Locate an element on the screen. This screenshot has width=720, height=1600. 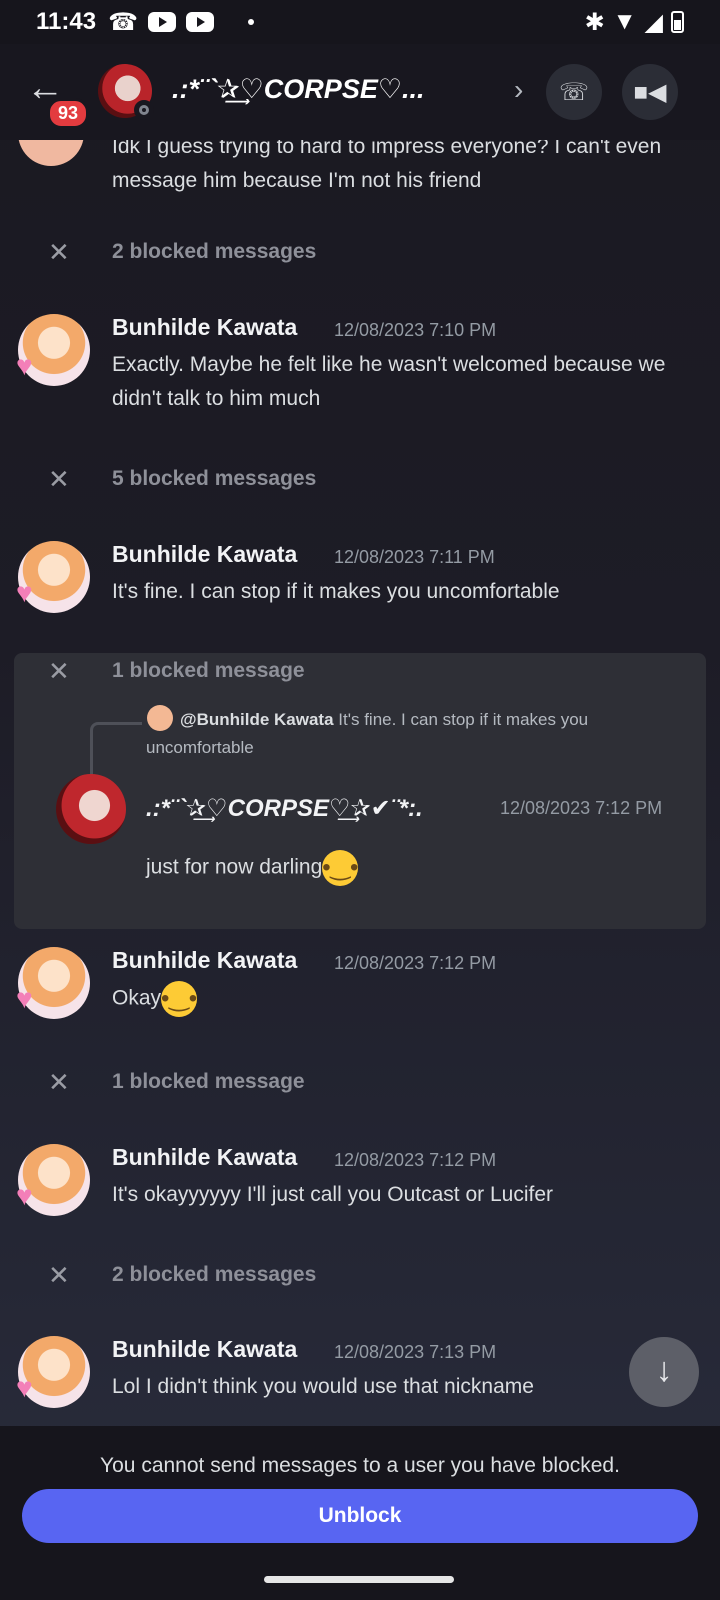
scroll-to-bottom-button: ↓ is located at coordinates (664, 1372).